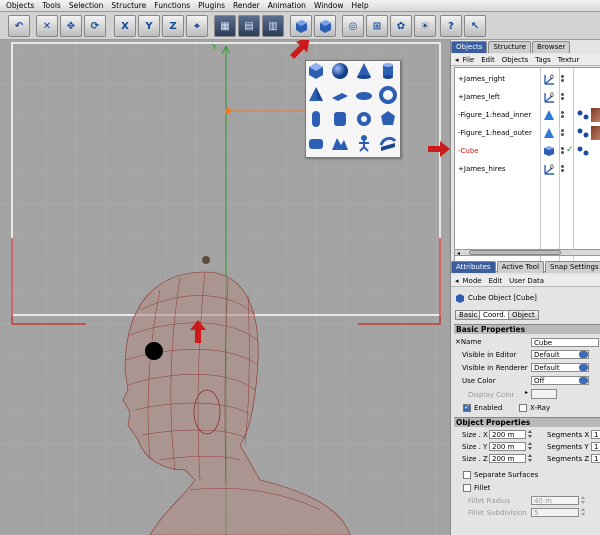 The width and height of the screenshot is (600, 535). Describe the element at coordinates (125, 26) in the screenshot. I see `x-axis-lock-button: X` at that location.